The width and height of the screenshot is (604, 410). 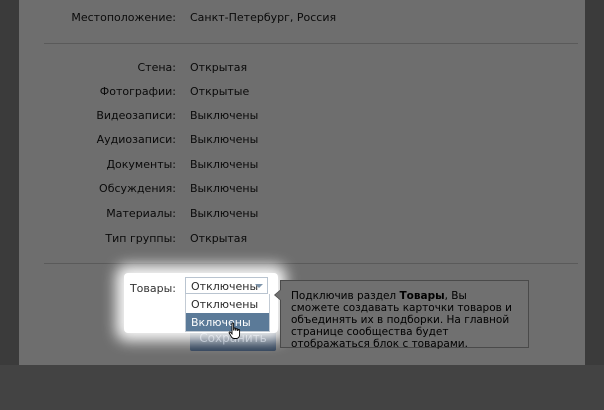 What do you see at coordinates (123, 17) in the screenshot?
I see `location-label: Местоположение:` at bounding box center [123, 17].